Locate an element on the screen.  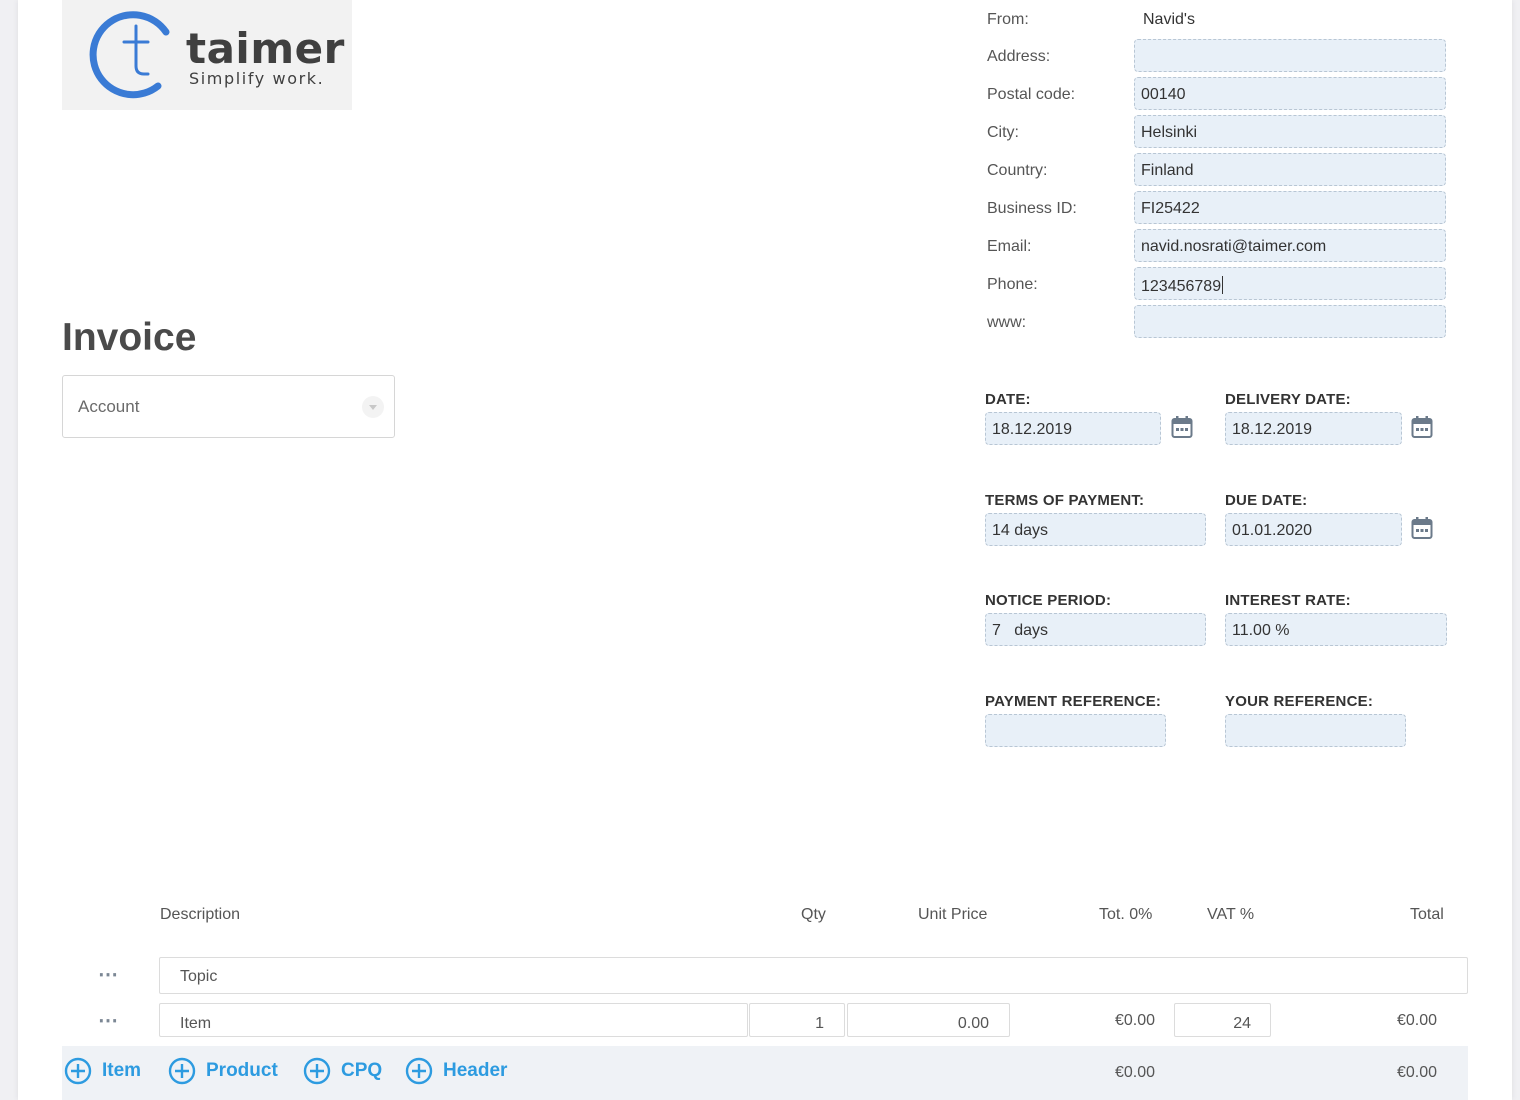
phone-row: Phone: 123456789 is located at coordinates (1217, 284).